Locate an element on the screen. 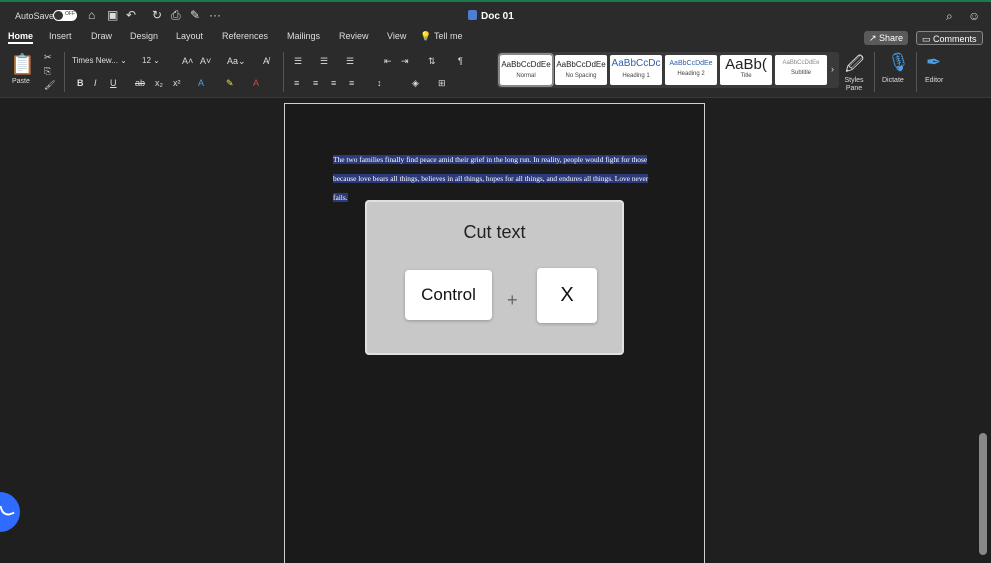  redo-icon: ↻ is located at coordinates (157, 15).